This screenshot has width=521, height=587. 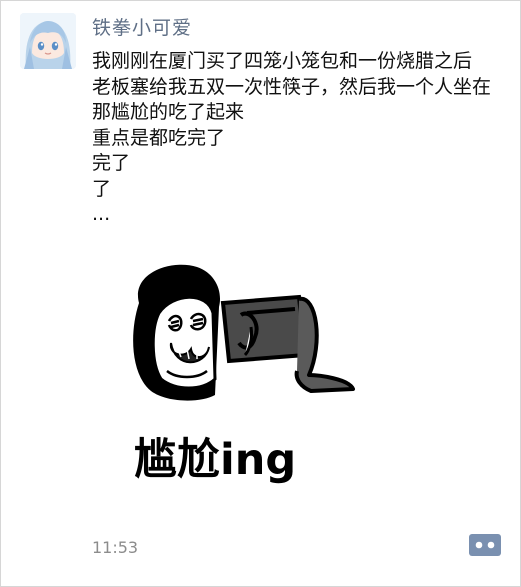 I want to click on comment-button, so click(x=485, y=545).